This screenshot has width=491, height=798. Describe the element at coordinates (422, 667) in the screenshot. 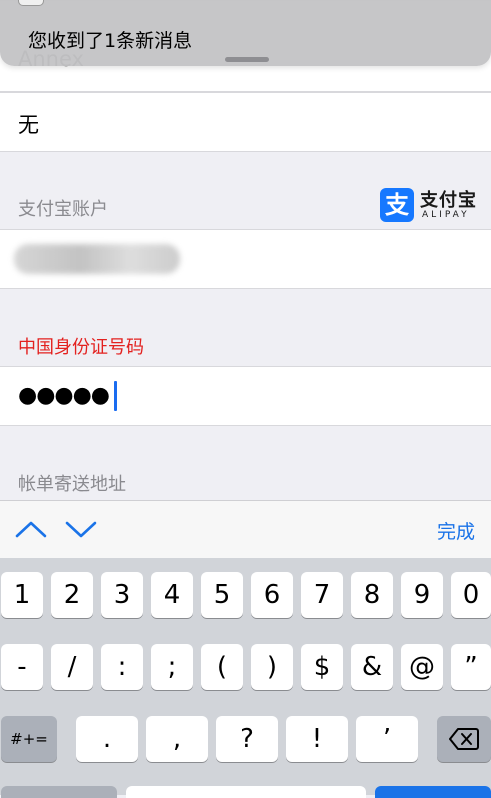

I see `key-at: @` at that location.